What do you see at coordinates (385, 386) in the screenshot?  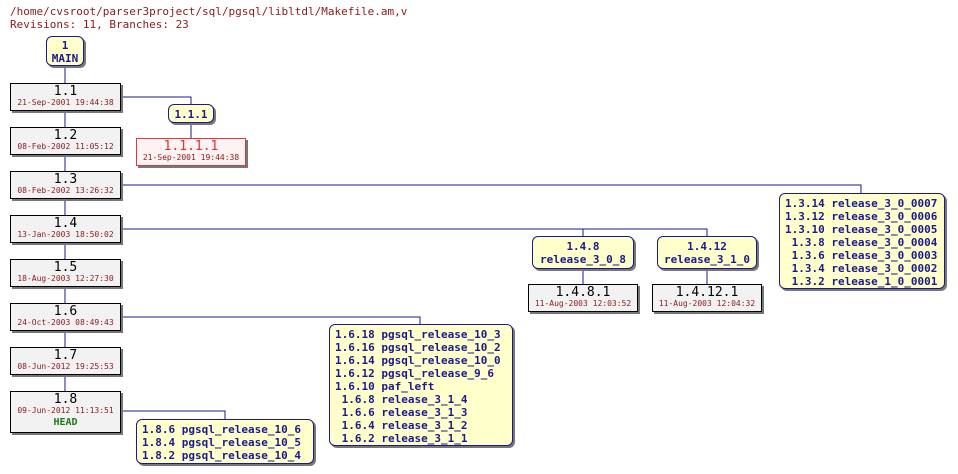 I see `tag-item: 1.6.10 paf_left` at bounding box center [385, 386].